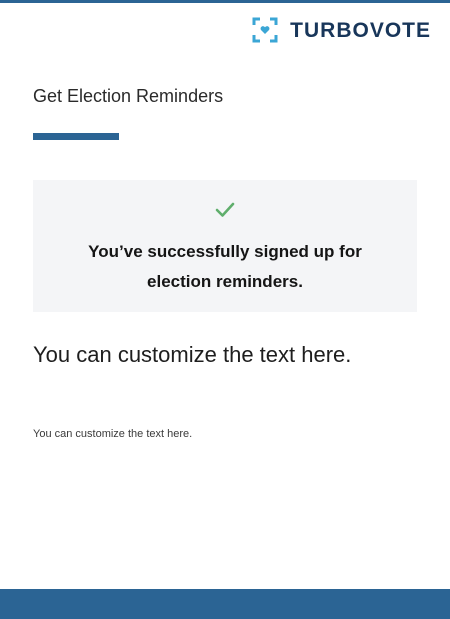 This screenshot has width=450, height=619. What do you see at coordinates (76, 136) in the screenshot?
I see `title-underline` at bounding box center [76, 136].